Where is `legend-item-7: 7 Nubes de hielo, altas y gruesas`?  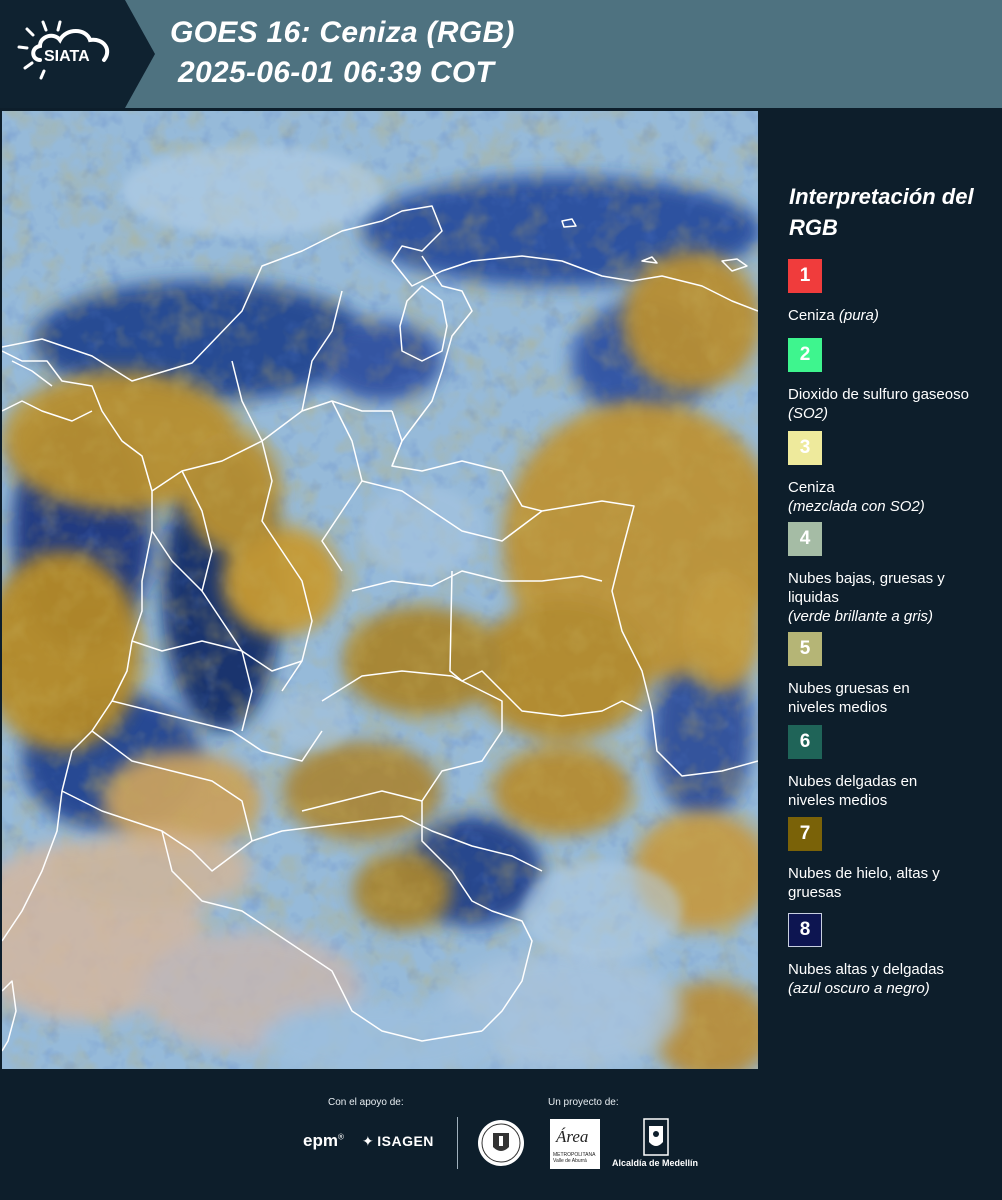 legend-item-7: 7 Nubes de hielo, altas y gruesas is located at coordinates (893, 859).